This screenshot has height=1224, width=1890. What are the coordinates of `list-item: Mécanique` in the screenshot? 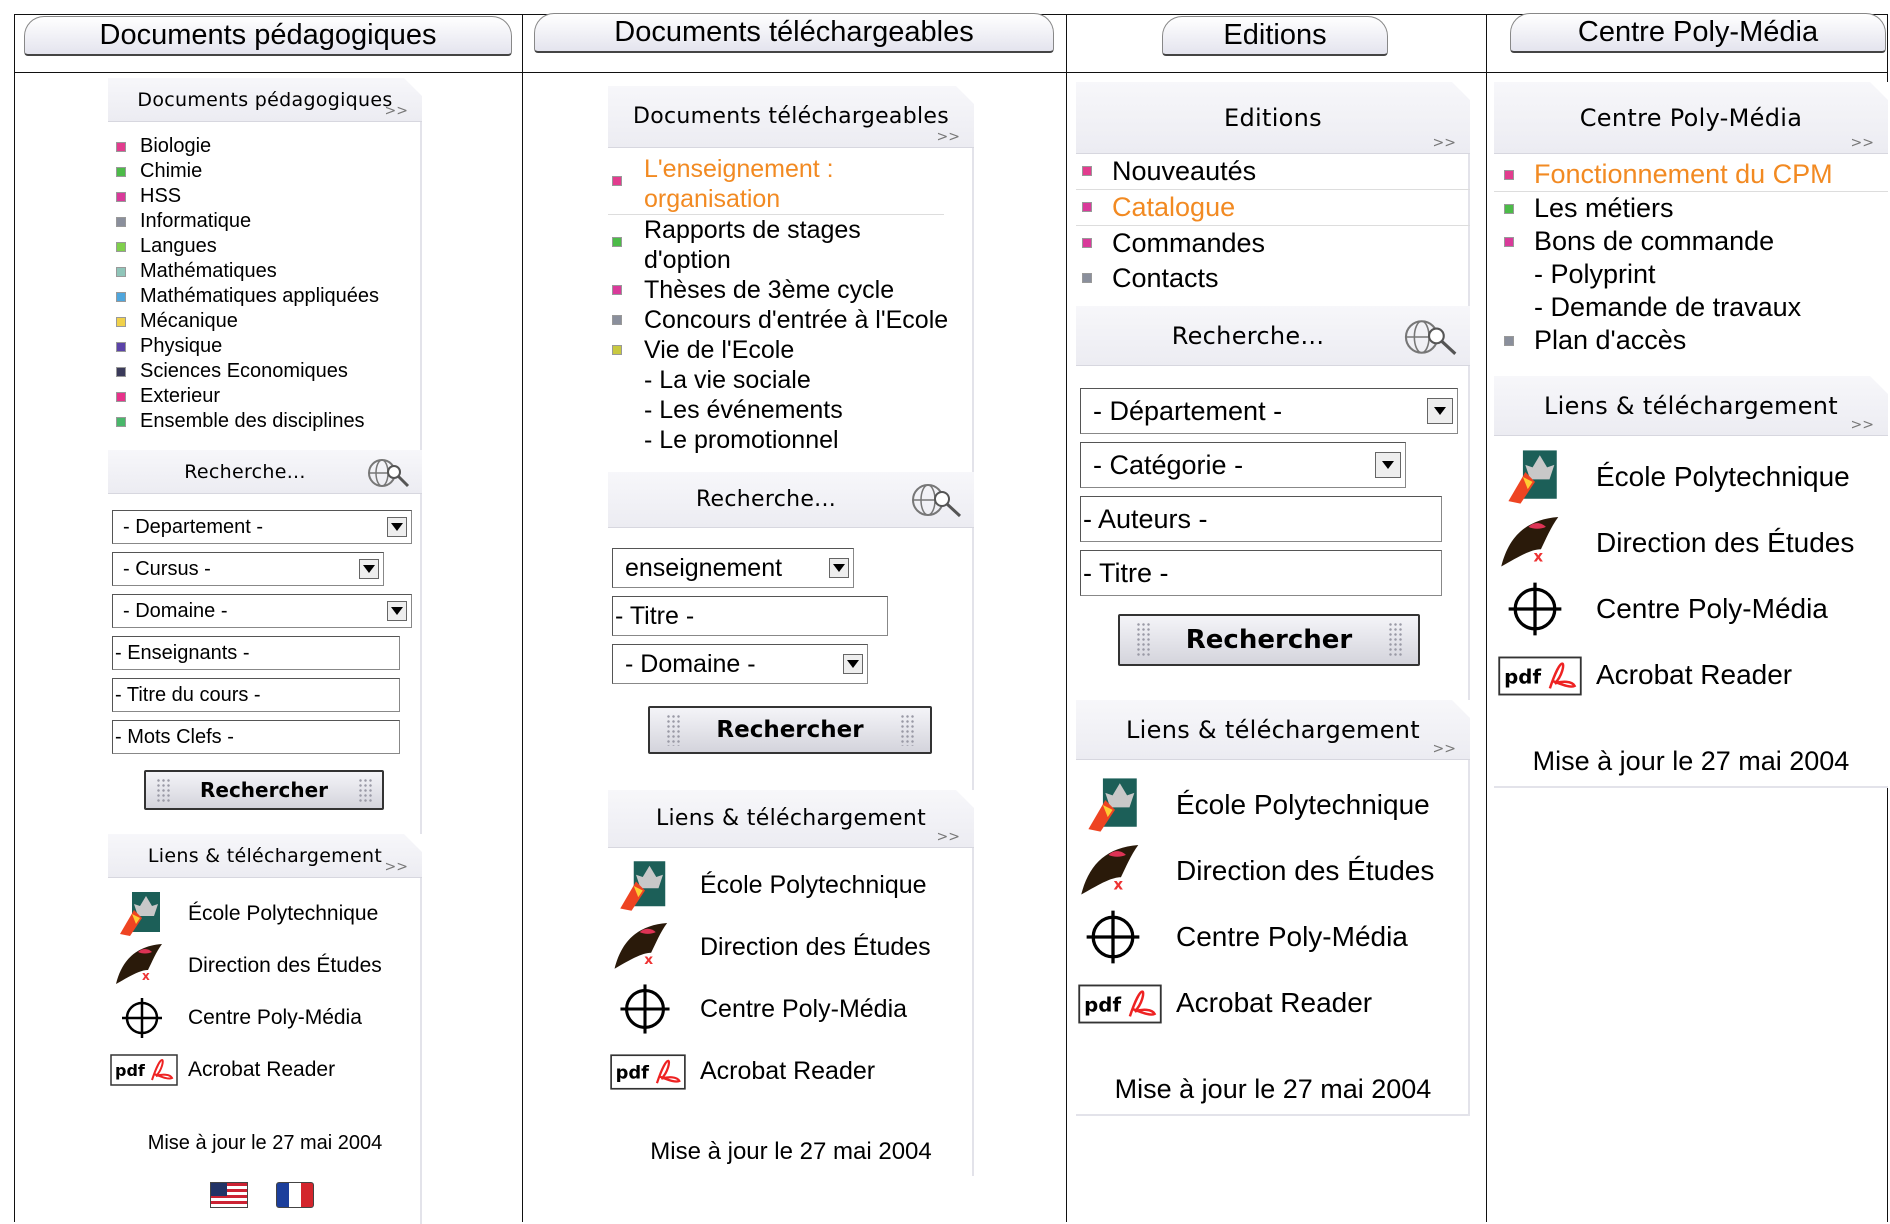 It's located at (265, 321).